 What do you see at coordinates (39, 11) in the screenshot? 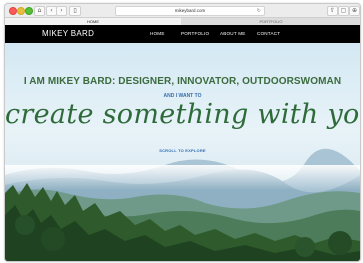
I see `home-icon: ⌂` at bounding box center [39, 11].